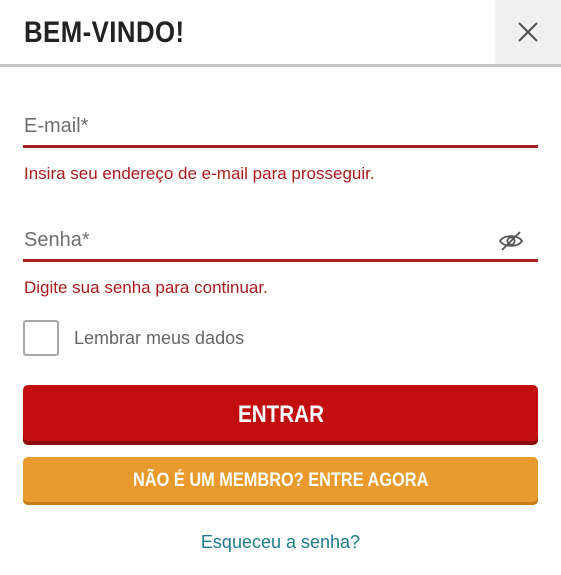  Describe the element at coordinates (159, 337) in the screenshot. I see `remember-me-label: Lembrar meus dados` at that location.